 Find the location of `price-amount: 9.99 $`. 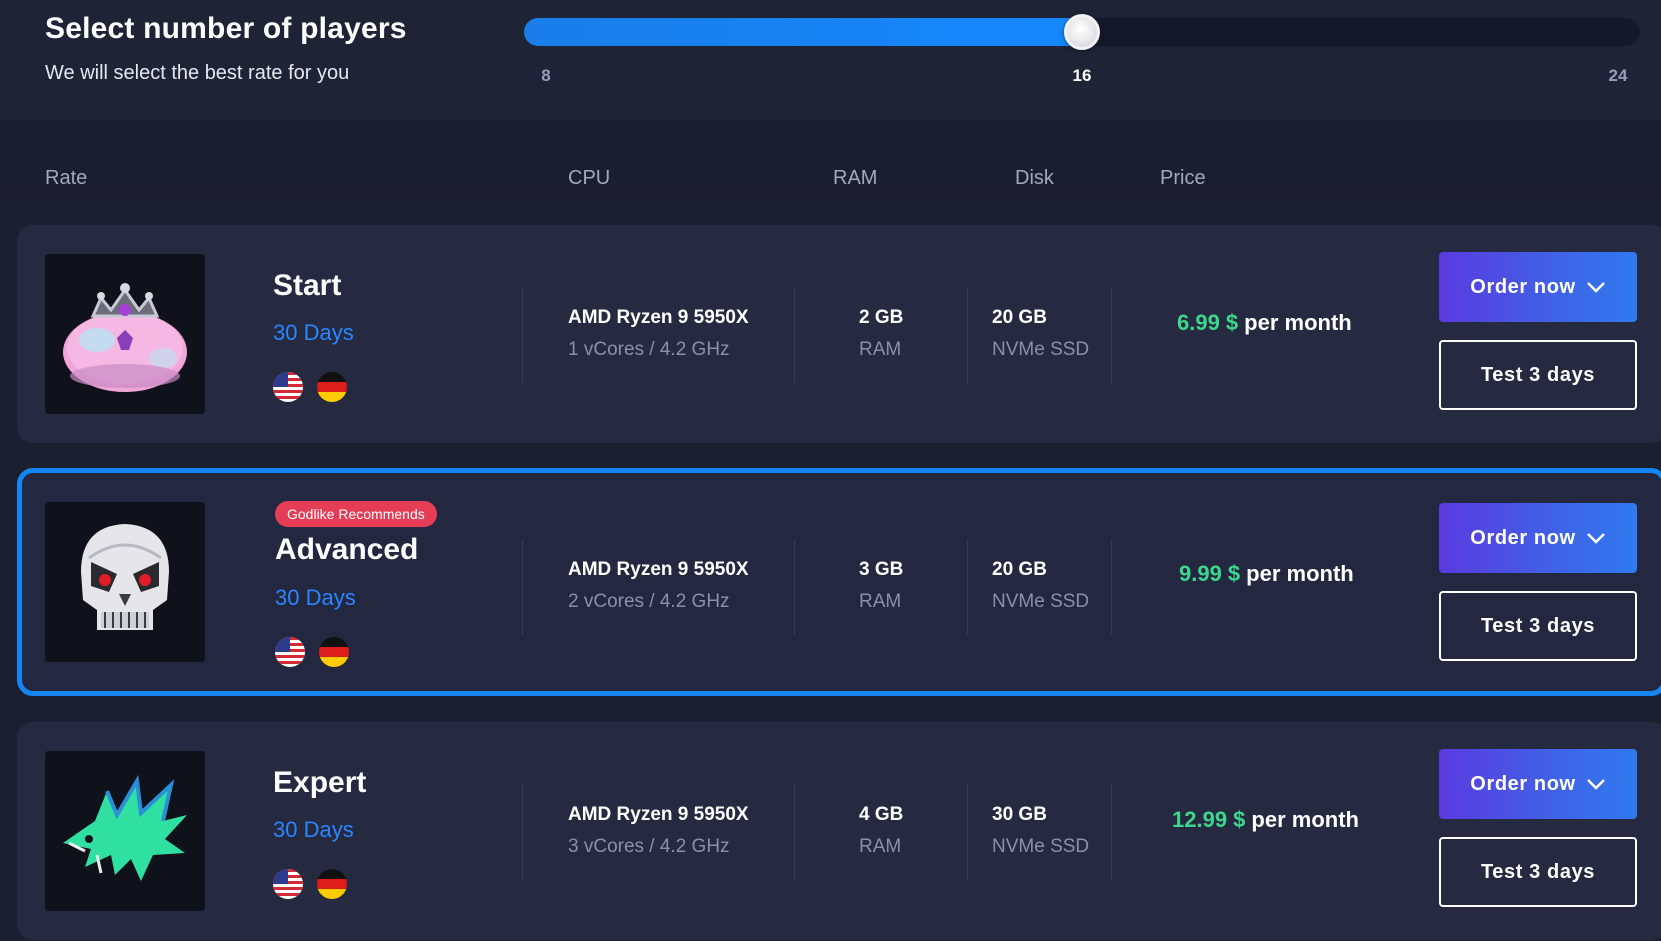

price-amount: 9.99 $ is located at coordinates (1210, 573).